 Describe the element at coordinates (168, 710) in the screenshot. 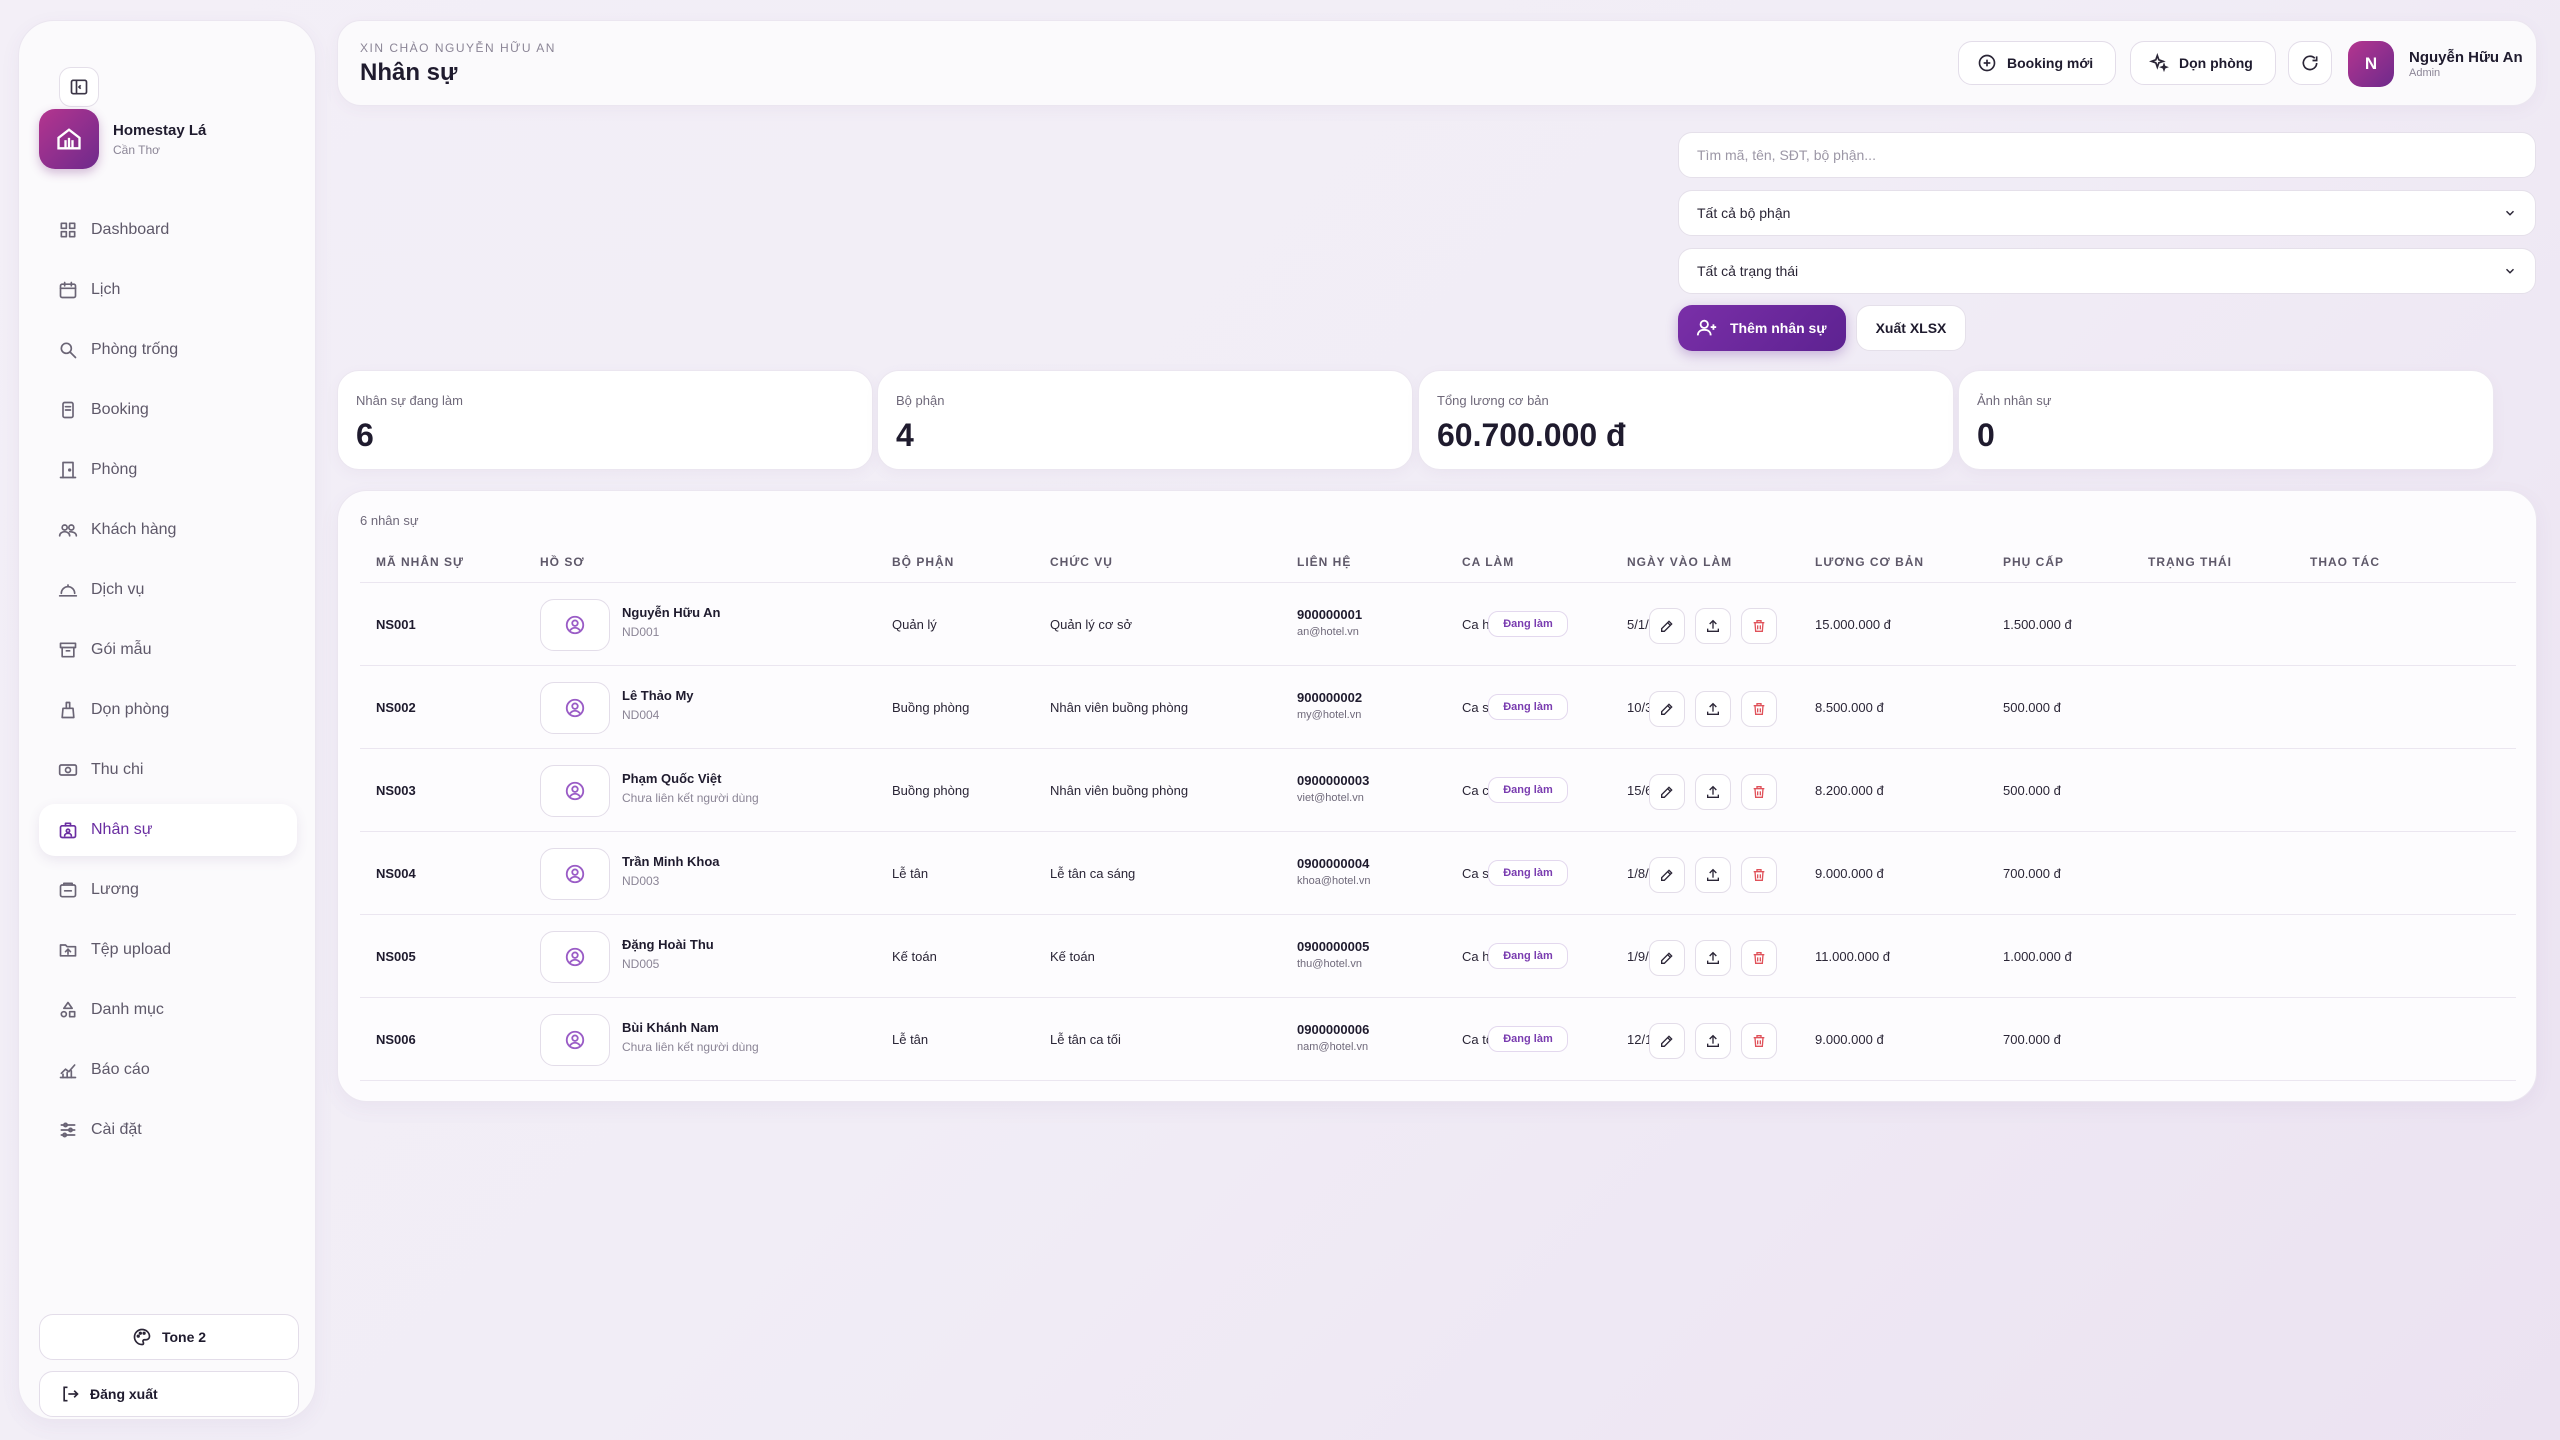

I see `sidebar-item-9: Dọn phòng` at that location.